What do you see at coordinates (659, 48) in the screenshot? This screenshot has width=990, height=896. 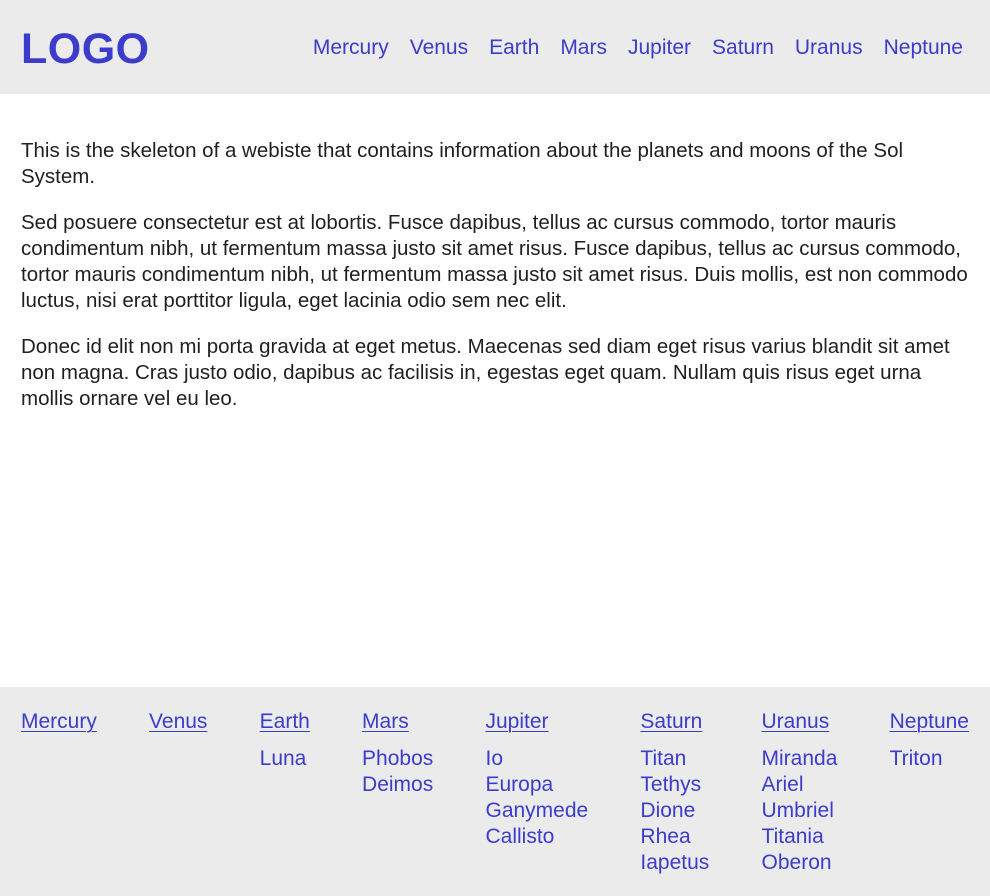 I see `nav-link-jupiter: Jupiter` at bounding box center [659, 48].